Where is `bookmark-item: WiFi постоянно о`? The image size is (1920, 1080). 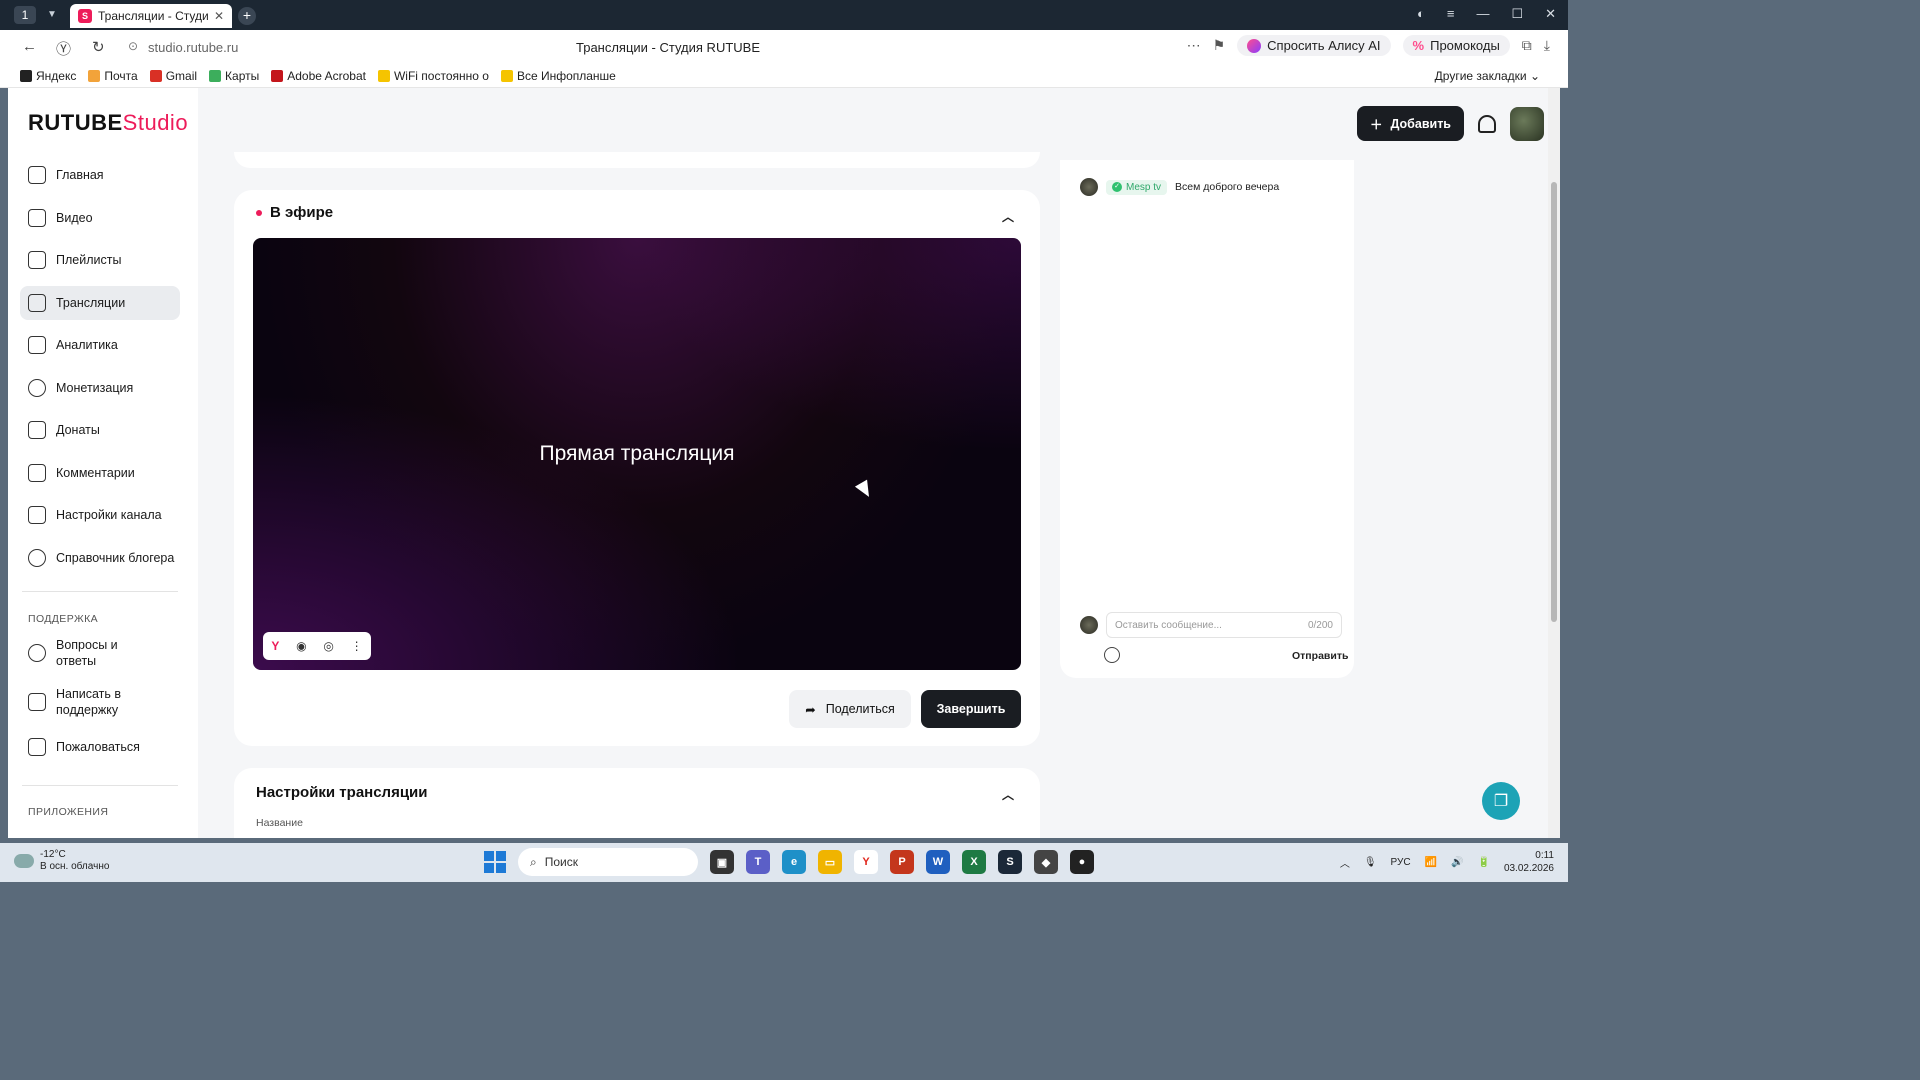
bookmark-item: WiFi постоянно о is located at coordinates (433, 75).